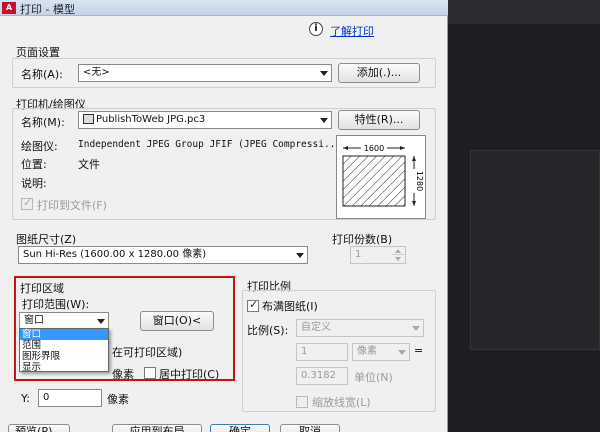 The width and height of the screenshot is (600, 432). What do you see at coordinates (402, 148) in the screenshot?
I see `arrow-right-icon` at bounding box center [402, 148].